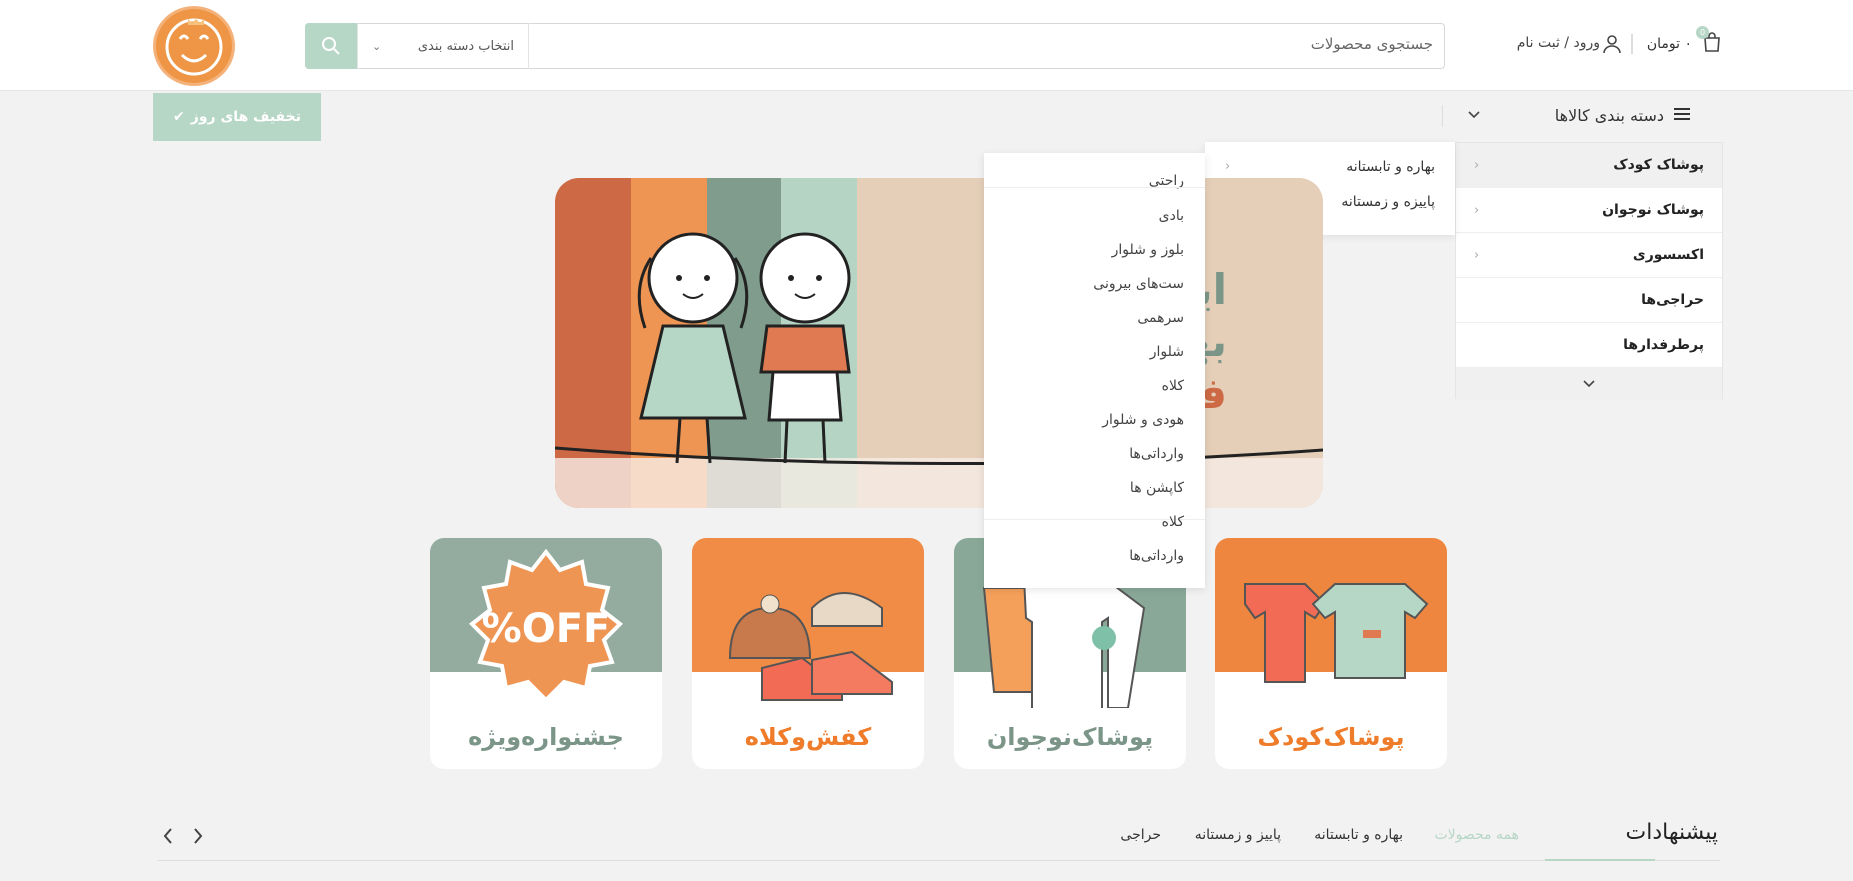 The width and height of the screenshot is (1853, 881). What do you see at coordinates (1140, 835) in the screenshot?
I see `tab-sale: حراجی` at bounding box center [1140, 835].